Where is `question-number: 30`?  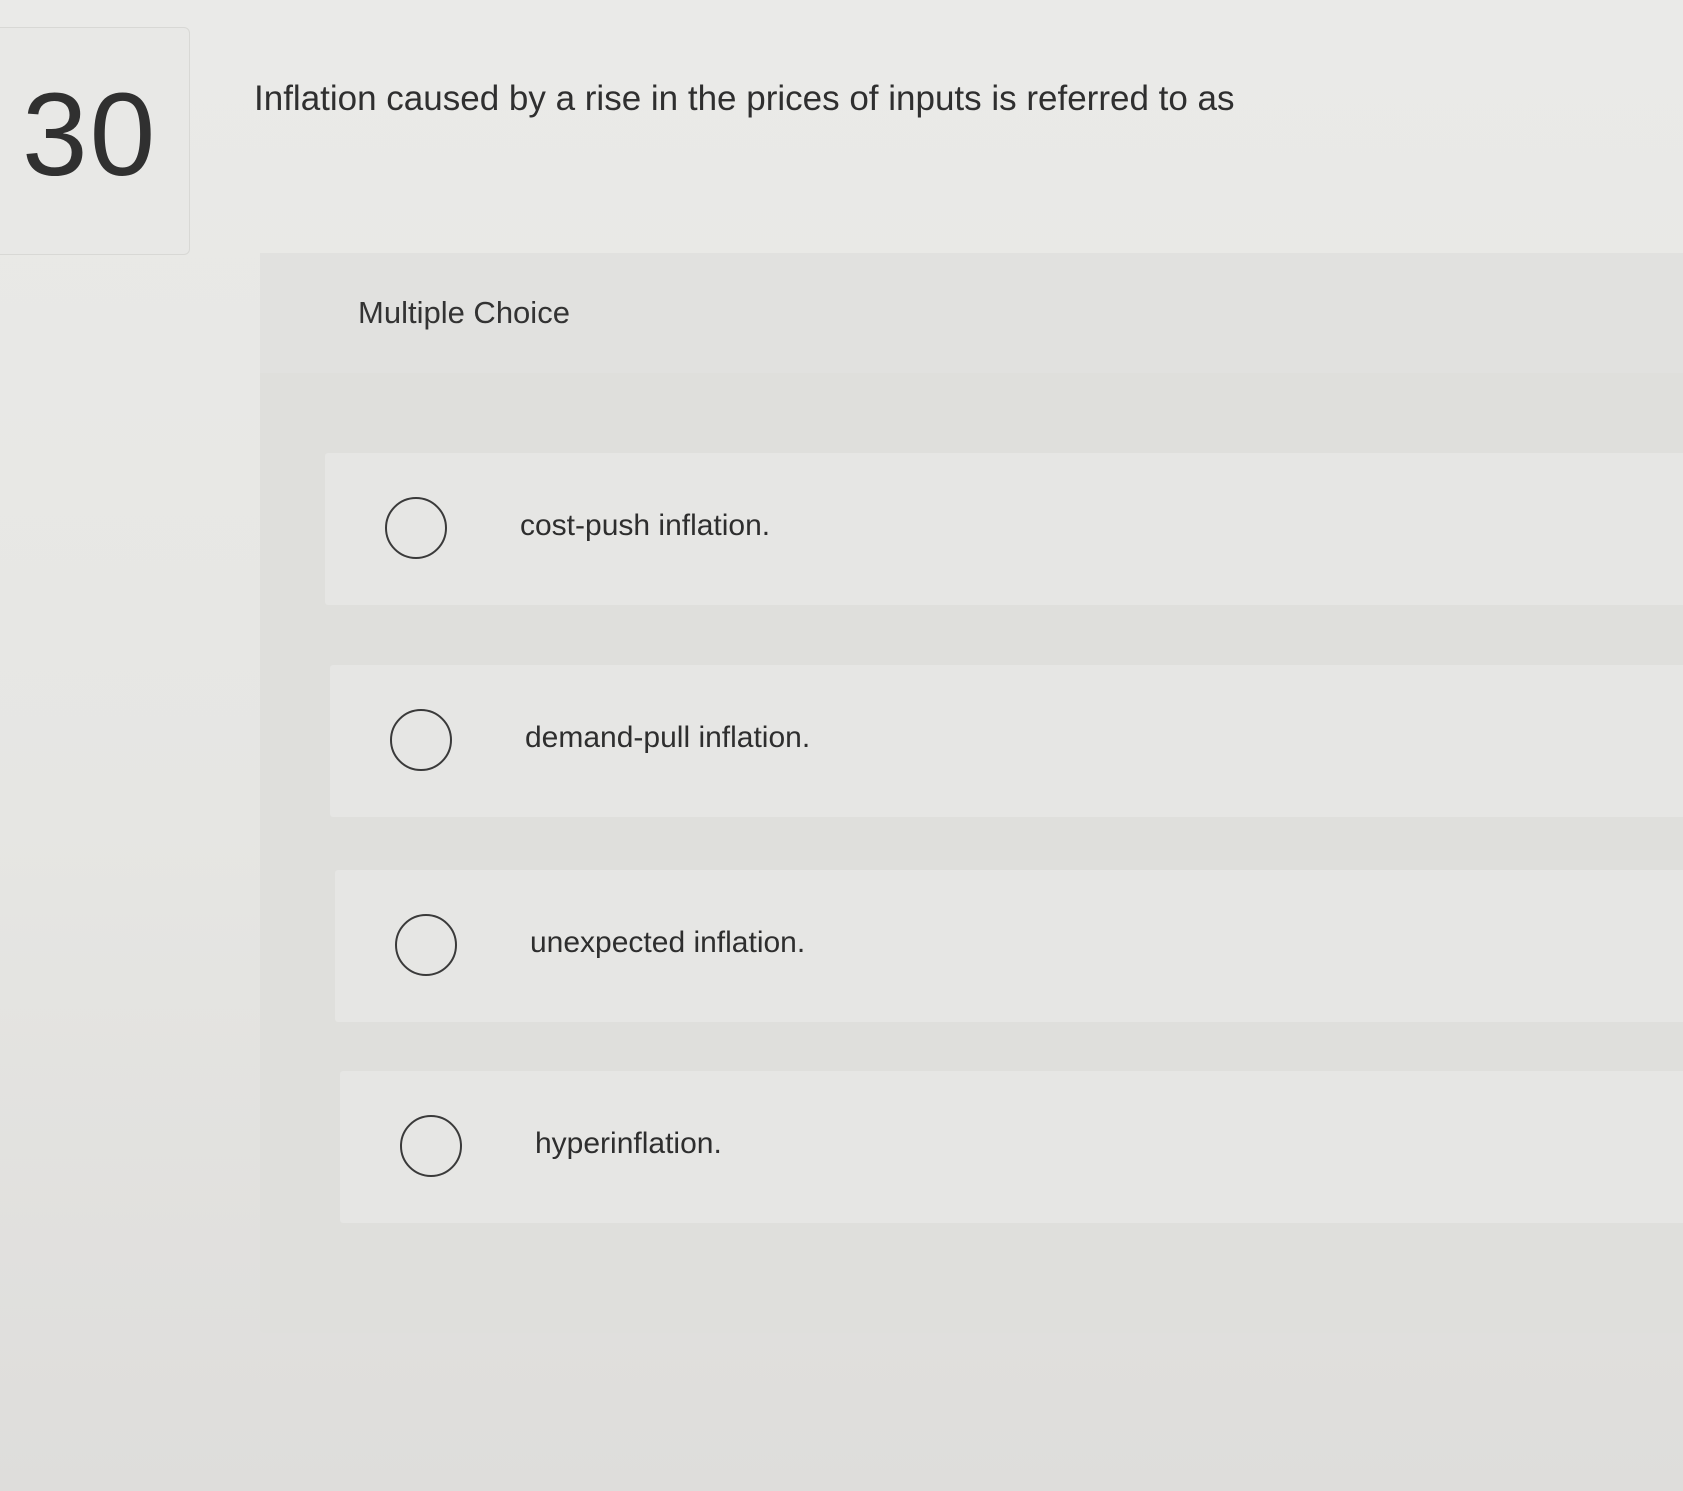
question-number: 30 is located at coordinates (90, 135).